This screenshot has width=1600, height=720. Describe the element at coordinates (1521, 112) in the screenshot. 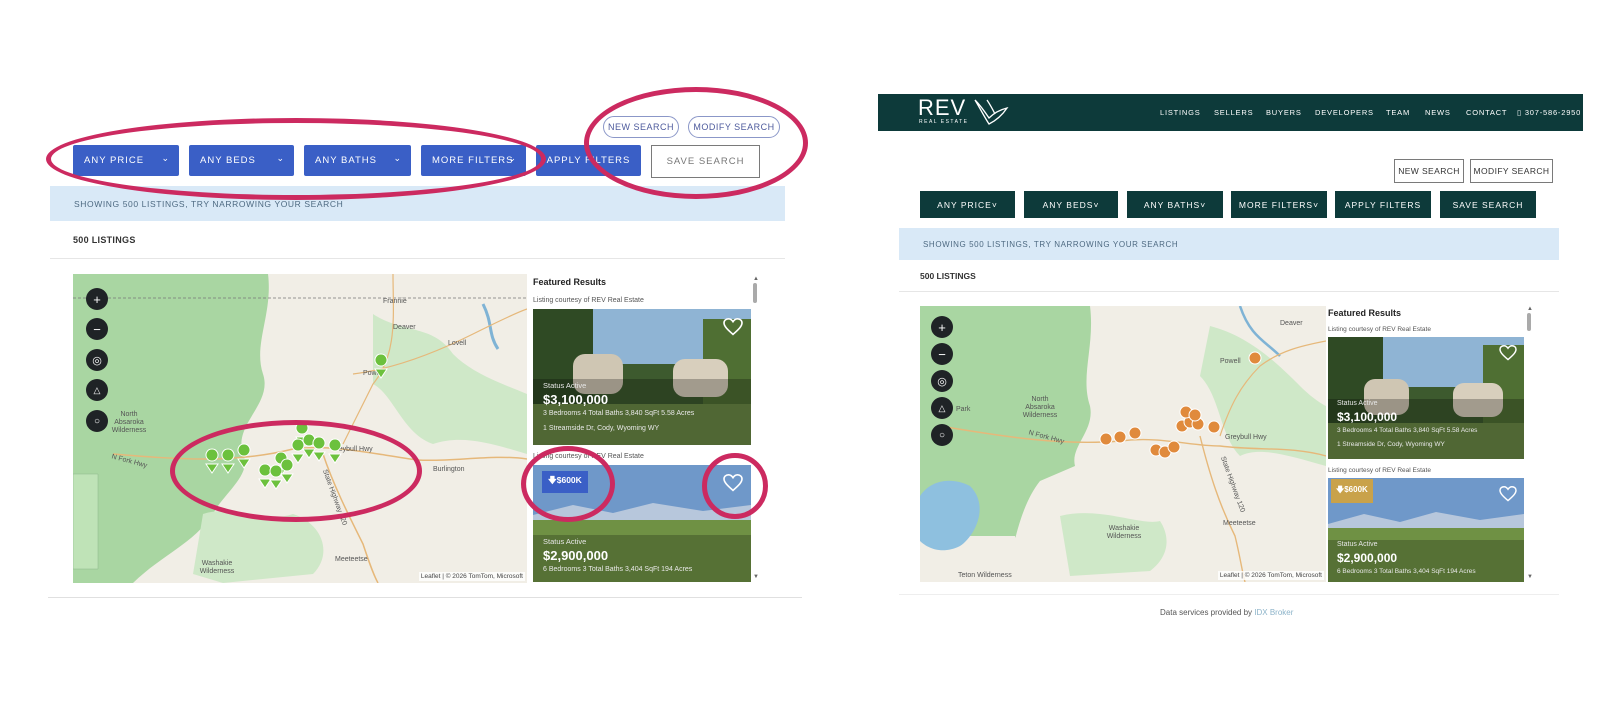

I see `phone-icon: ▯` at that location.